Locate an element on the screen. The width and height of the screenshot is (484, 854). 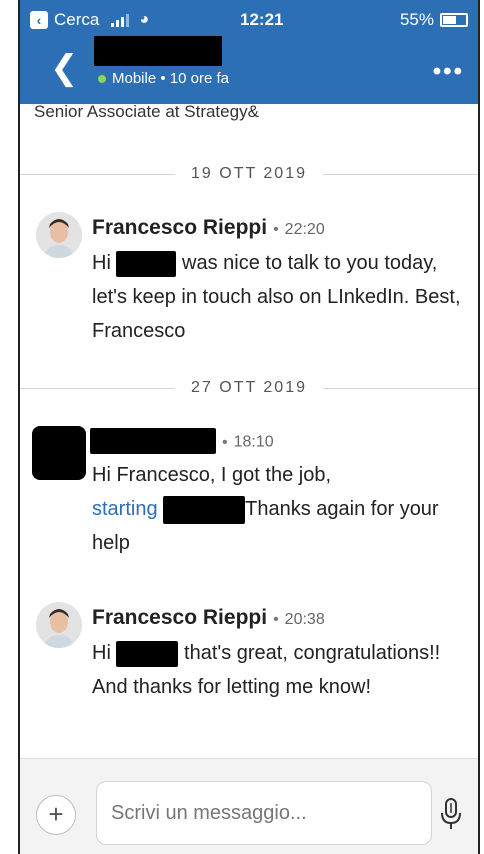
date-label: 27 OTT 2019 is located at coordinates (249, 387).